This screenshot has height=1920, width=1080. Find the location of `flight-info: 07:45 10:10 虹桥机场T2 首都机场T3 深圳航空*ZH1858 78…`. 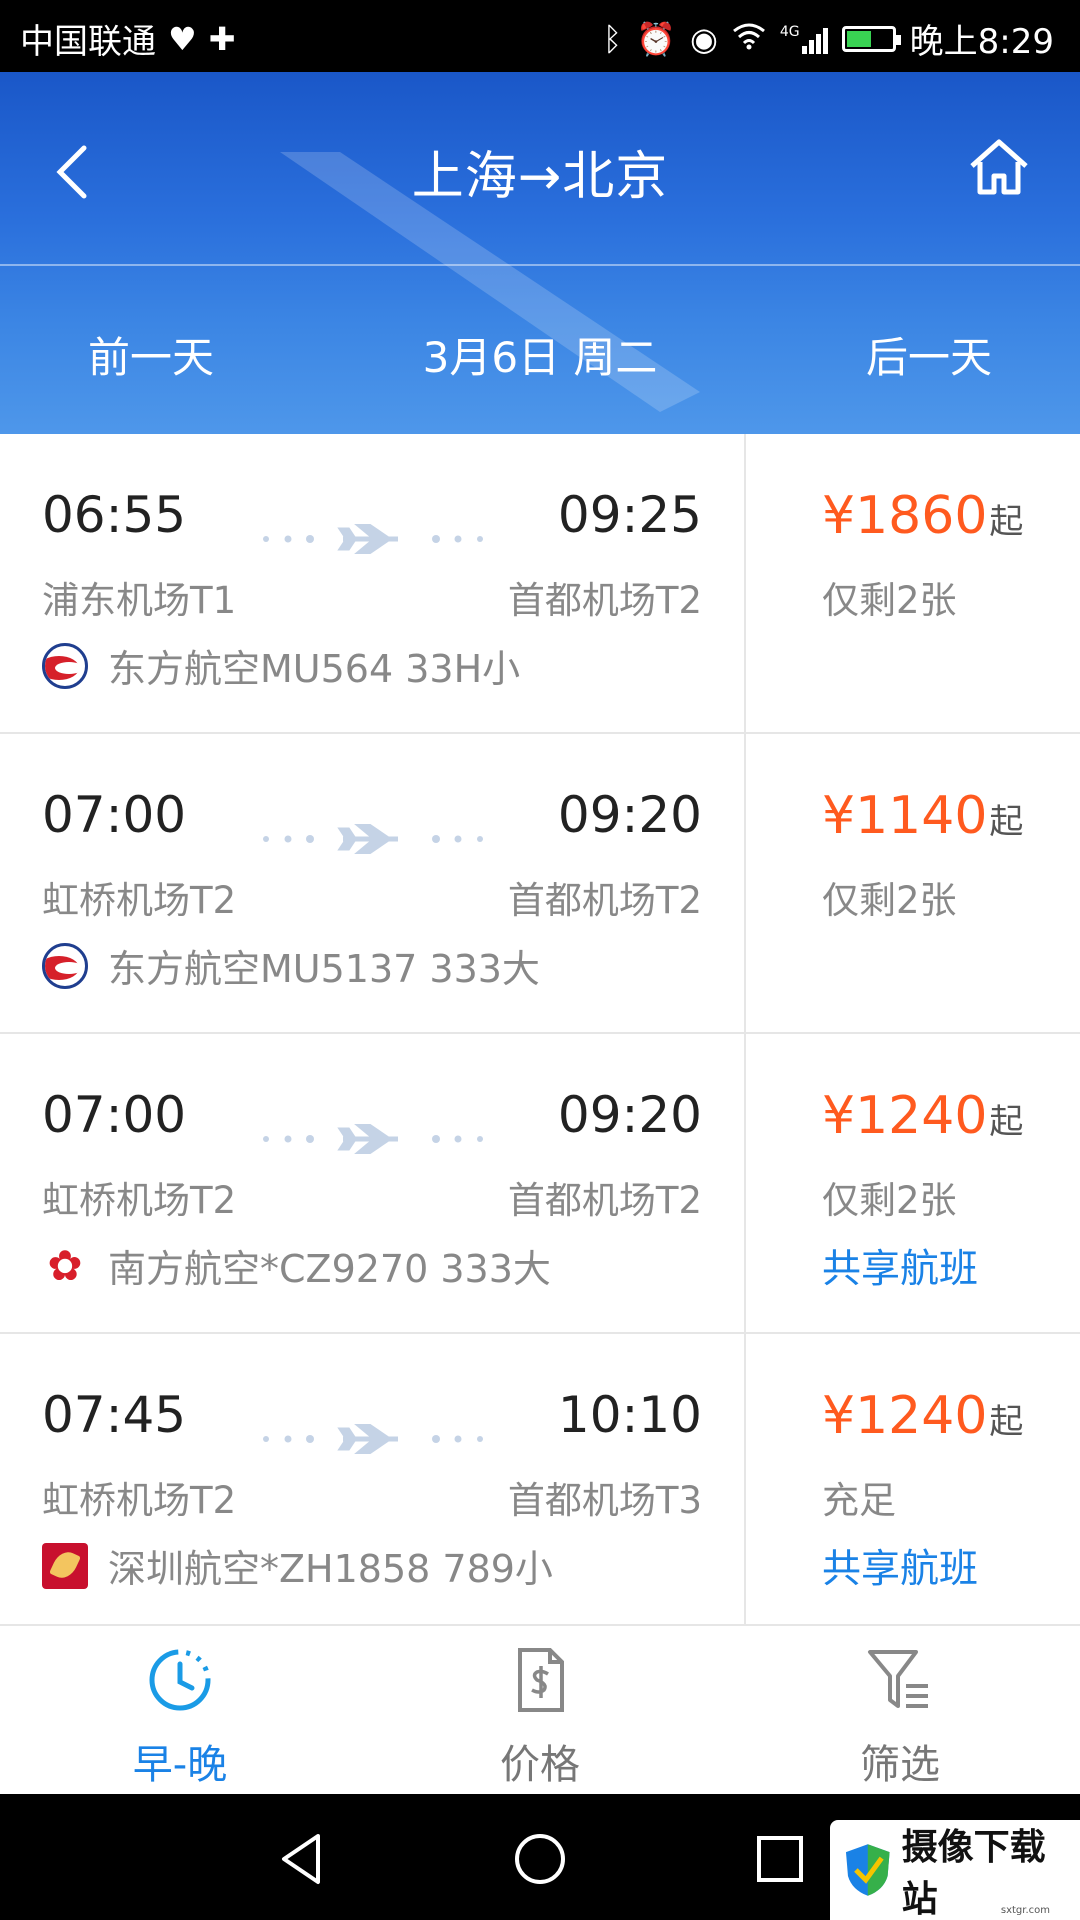

flight-info: 07:45 10:10 虹桥机场T2 首都机场T3 深圳航空*ZH1858 78… is located at coordinates (373, 1479).